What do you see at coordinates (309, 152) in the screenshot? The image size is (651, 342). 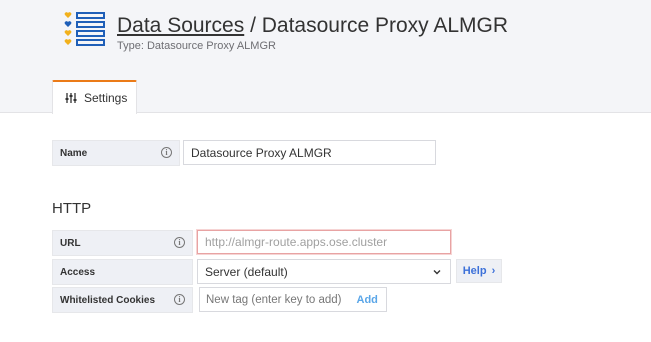 I see `name-field: Datasource Proxy ALMGR` at bounding box center [309, 152].